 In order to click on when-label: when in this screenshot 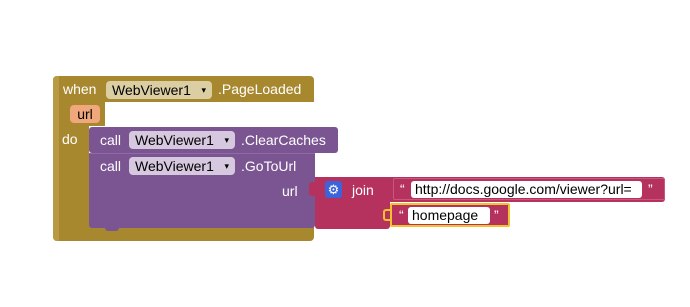, I will do `click(80, 89)`.